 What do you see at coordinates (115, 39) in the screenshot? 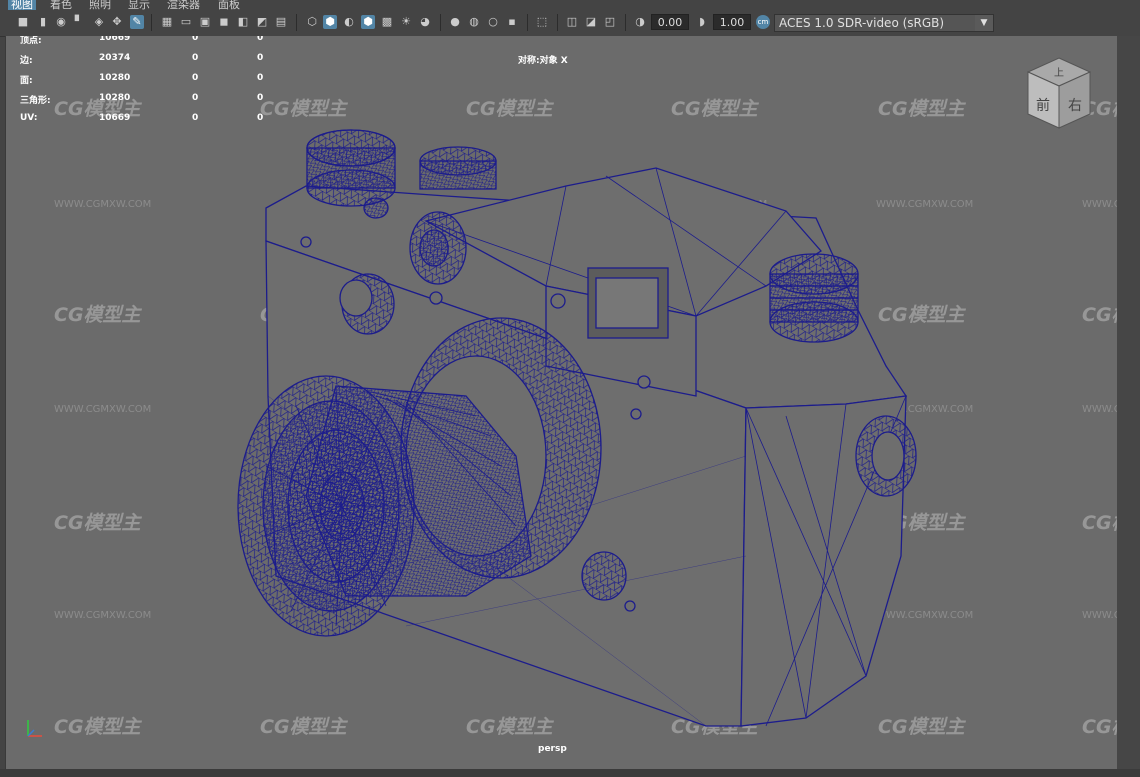
I see `hud-vertices-value: 10669` at bounding box center [115, 39].